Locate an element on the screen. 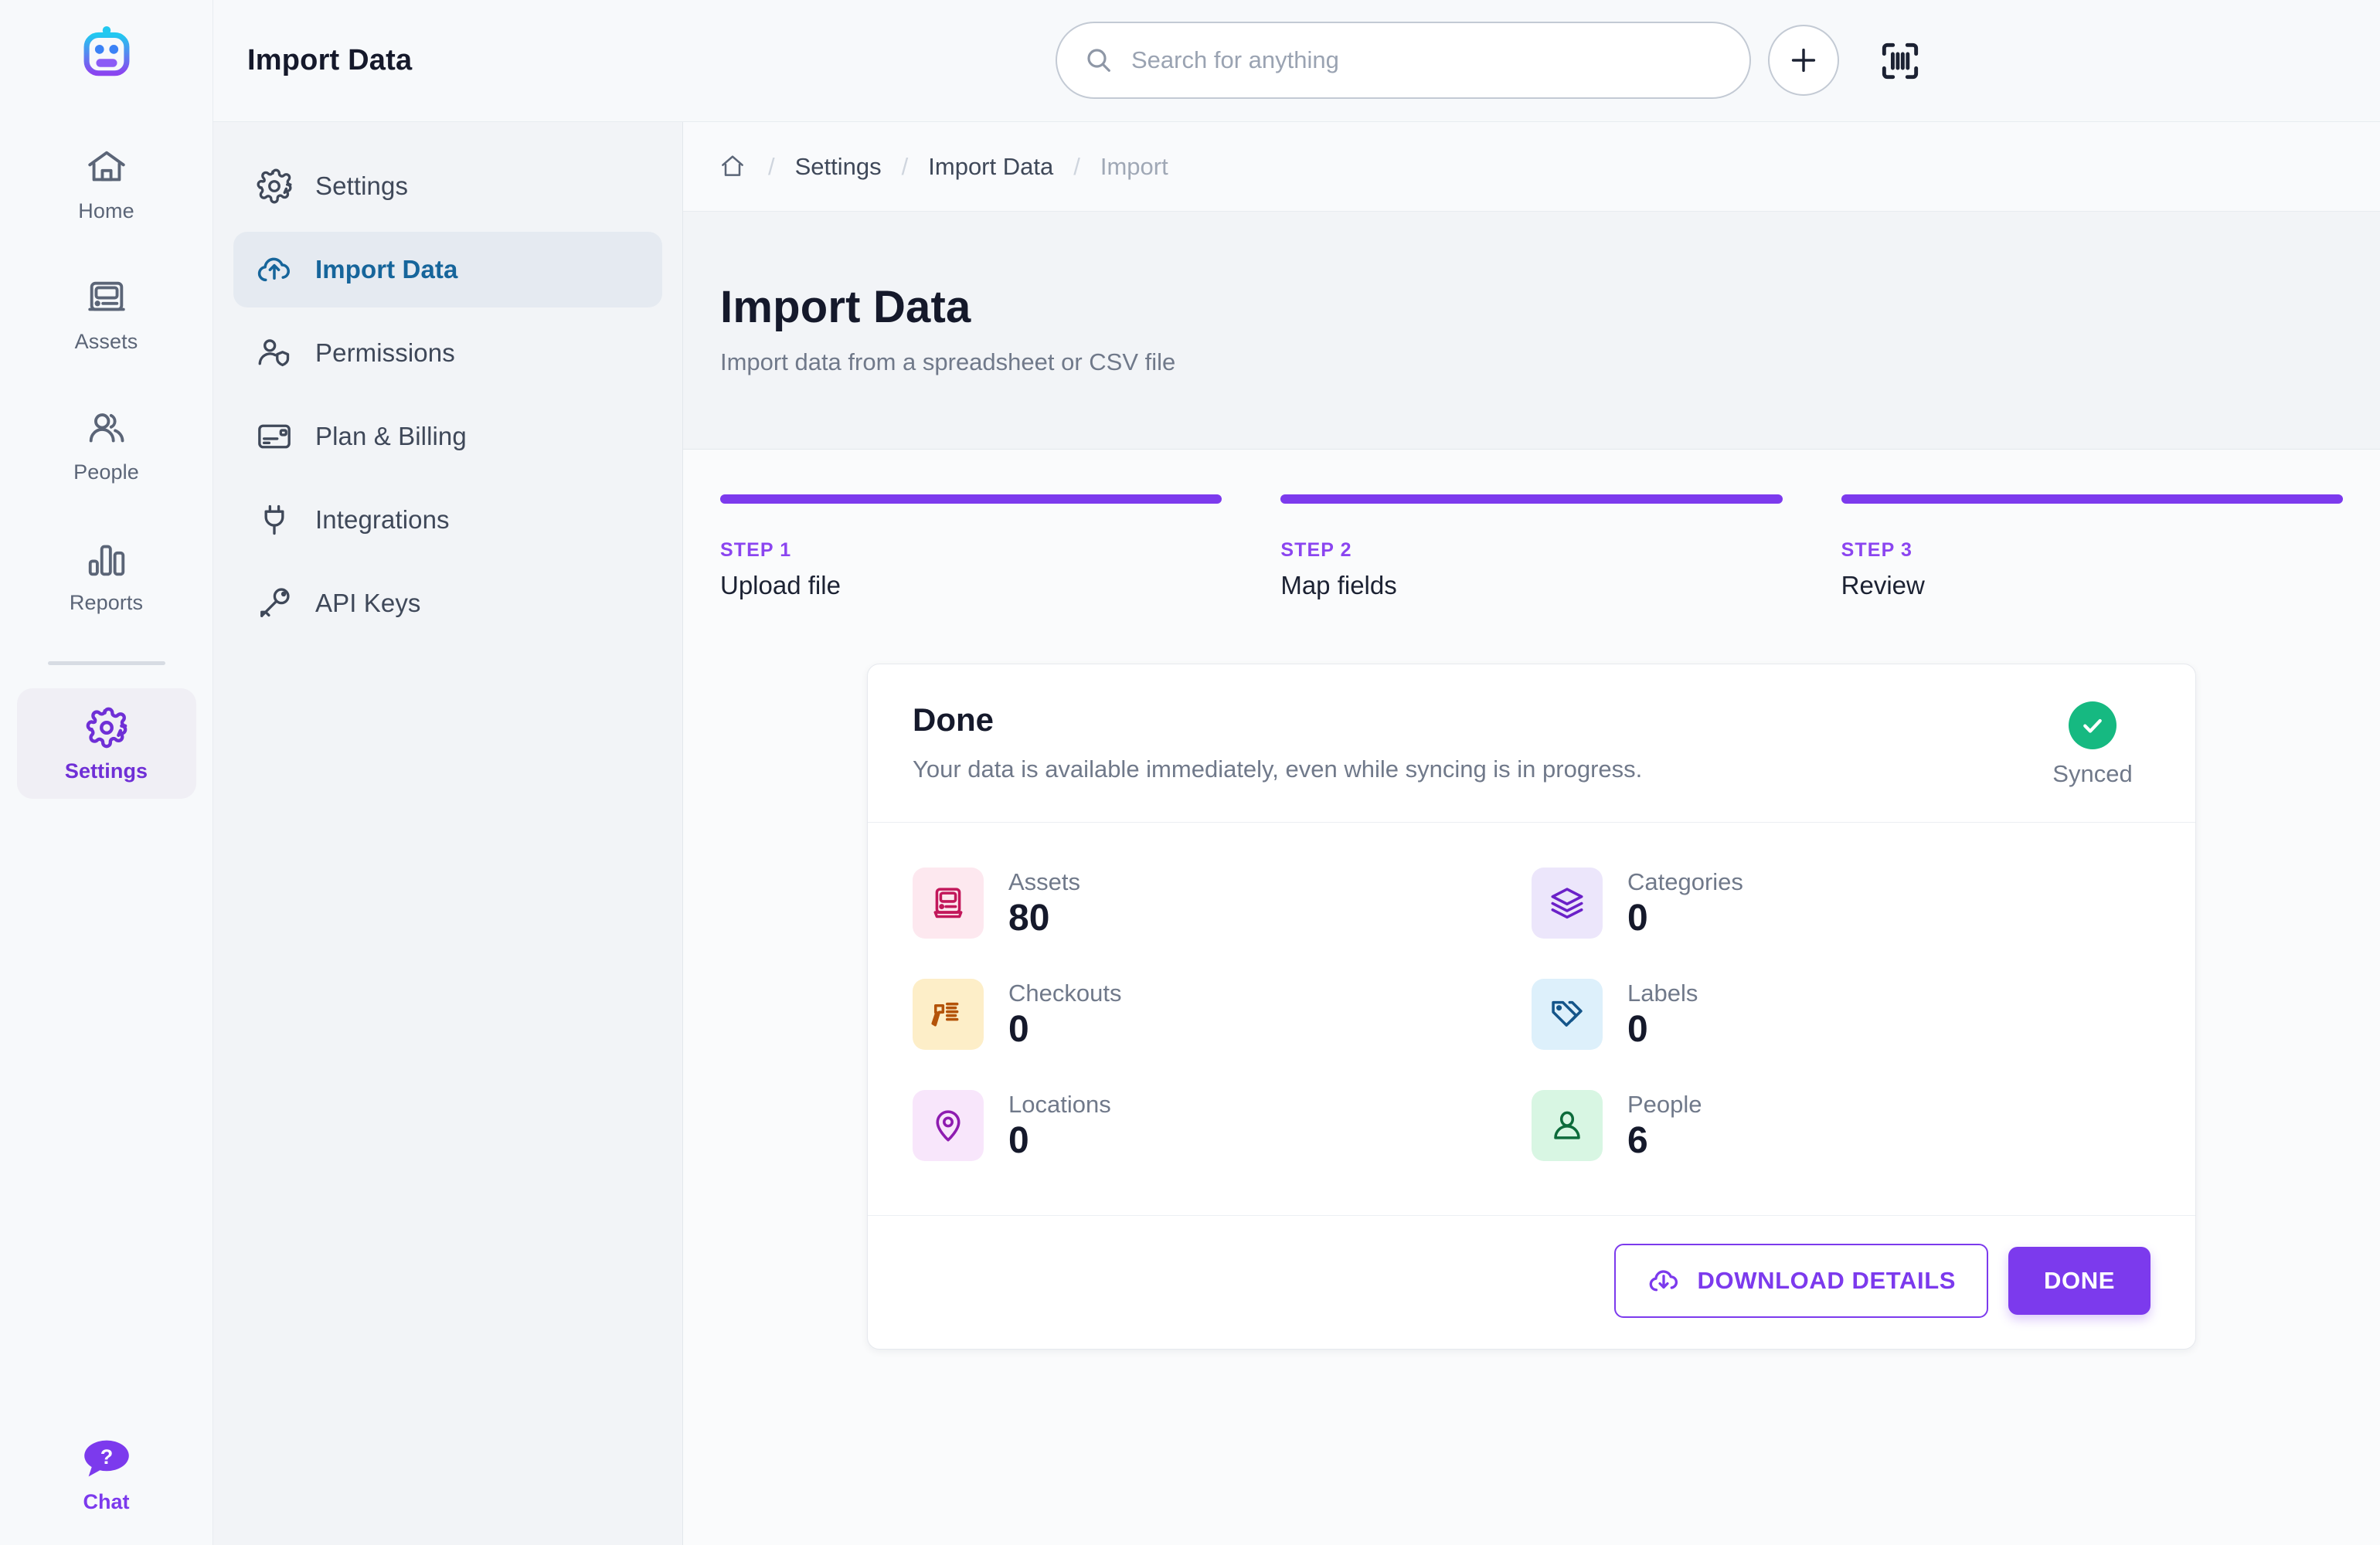 Image resolution: width=2380 pixels, height=1545 pixels. check-circle-icon is located at coordinates (2092, 725).